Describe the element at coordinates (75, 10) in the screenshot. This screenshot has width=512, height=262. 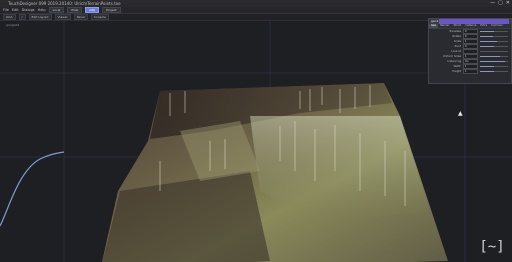
I see `pixel-button: Pixel` at that location.